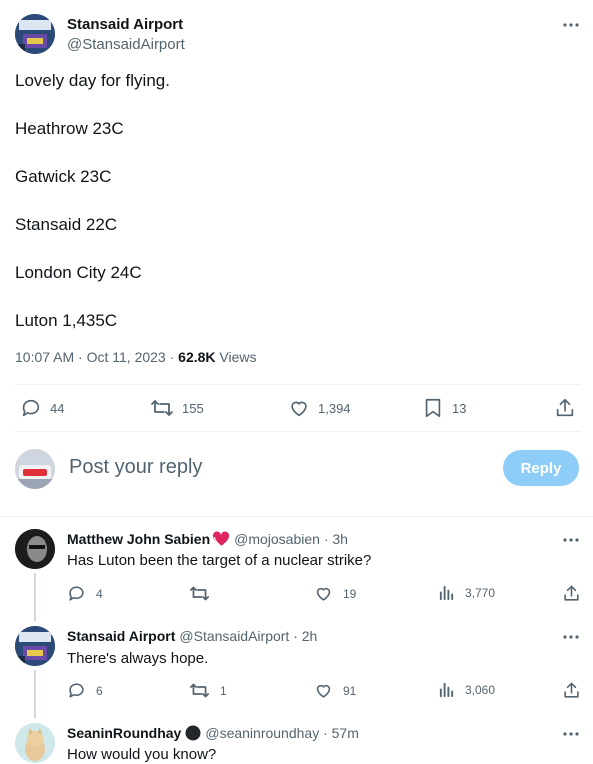 The width and height of the screenshot is (593, 764). I want to click on reply-count: 44, so click(57, 408).